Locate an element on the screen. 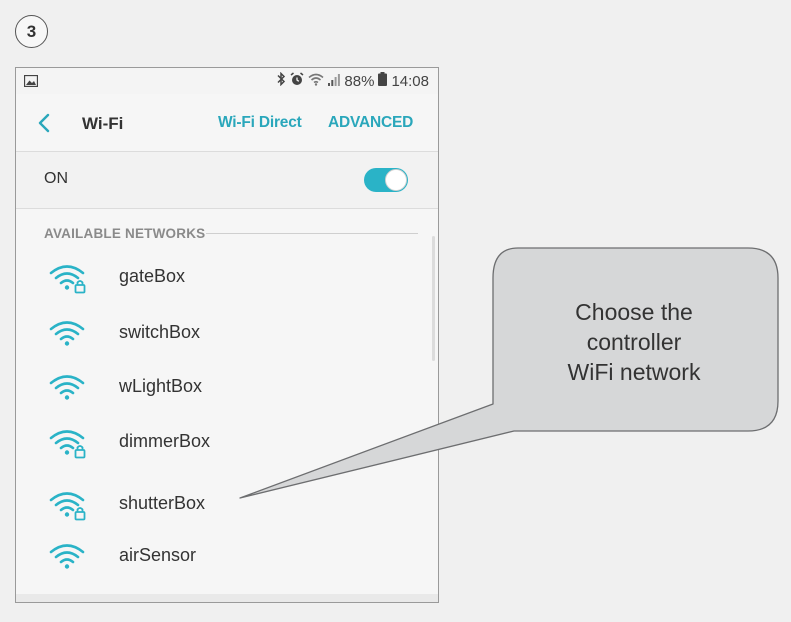  wifi-switch-label: ON is located at coordinates (56, 178).